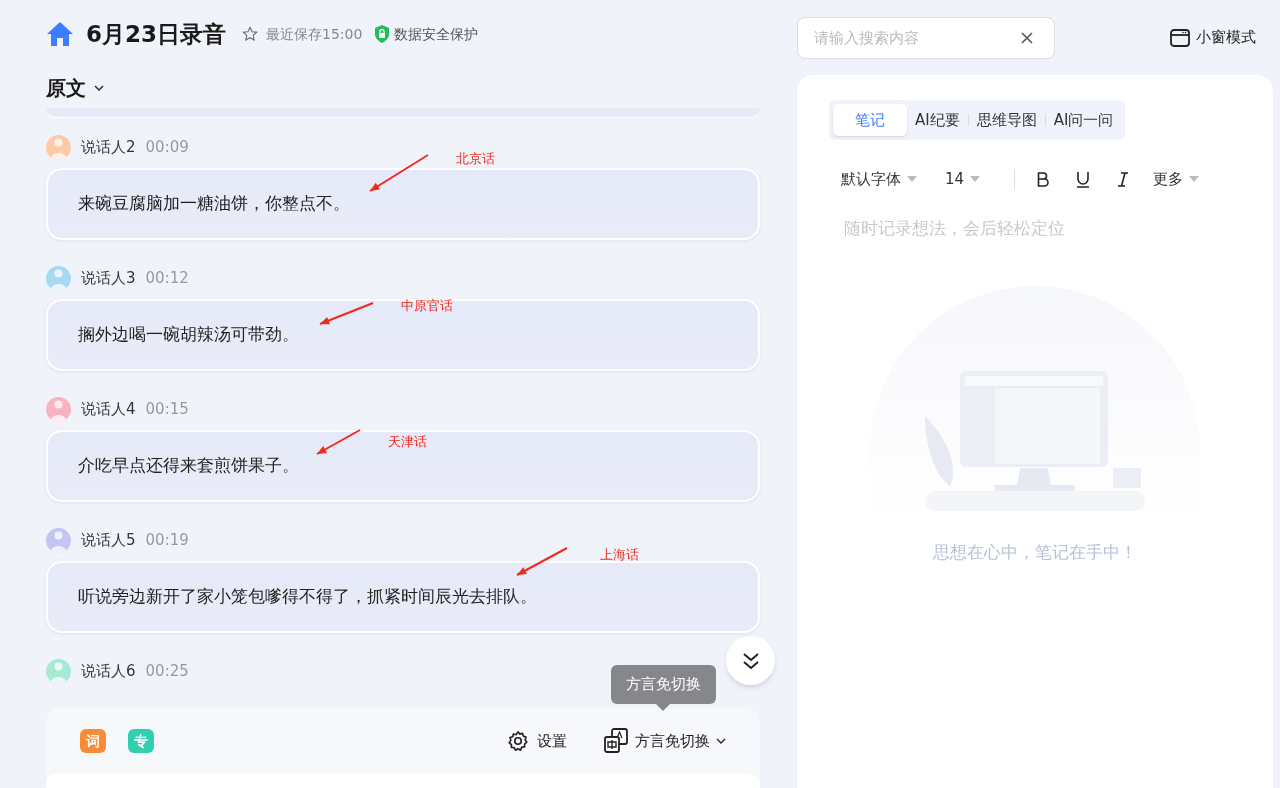 Image resolution: width=1280 pixels, height=788 pixels. What do you see at coordinates (436, 34) in the screenshot?
I see `security-label: 数据安全保护` at bounding box center [436, 34].